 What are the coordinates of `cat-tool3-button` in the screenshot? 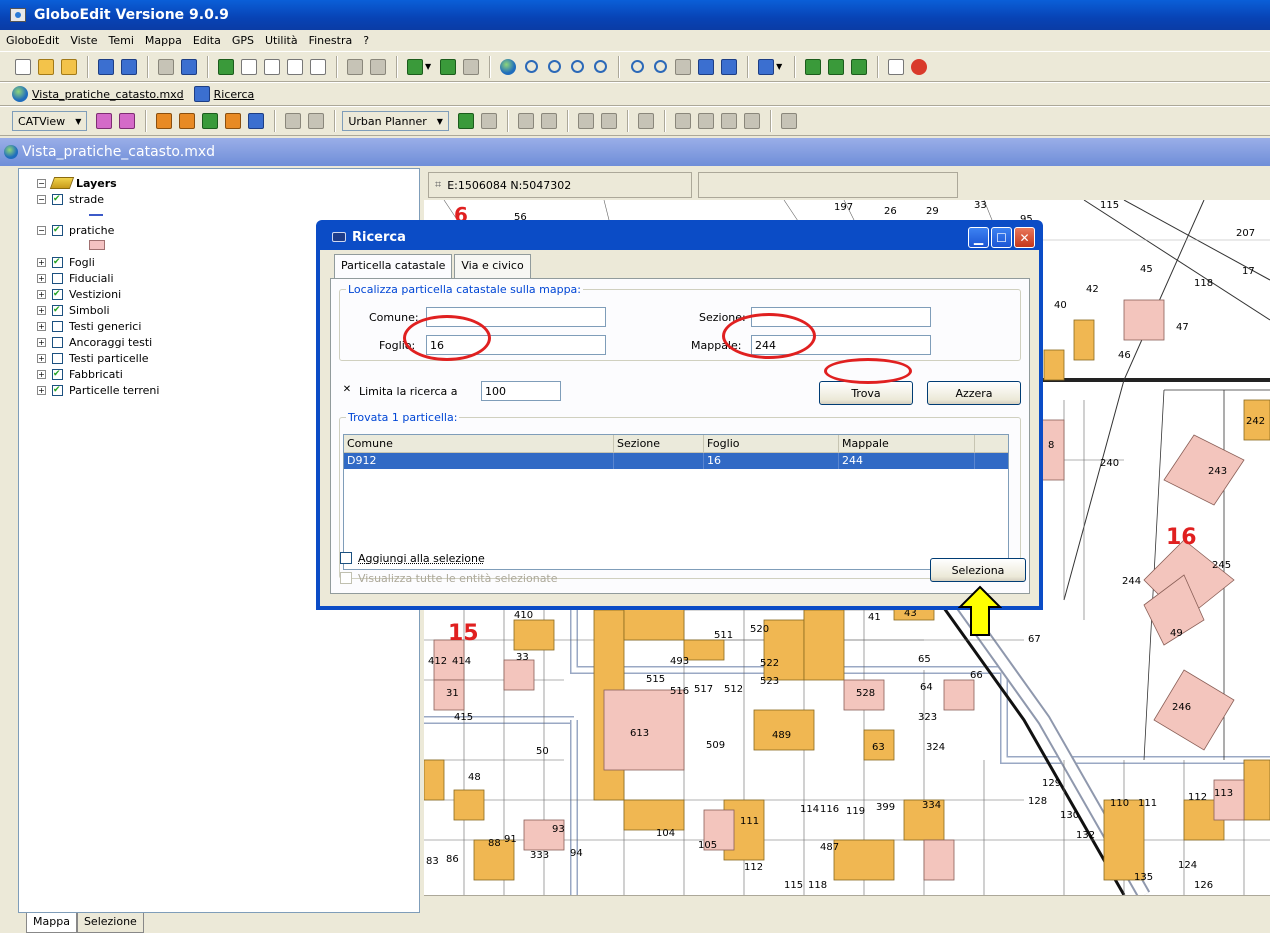 It's located at (164, 121).